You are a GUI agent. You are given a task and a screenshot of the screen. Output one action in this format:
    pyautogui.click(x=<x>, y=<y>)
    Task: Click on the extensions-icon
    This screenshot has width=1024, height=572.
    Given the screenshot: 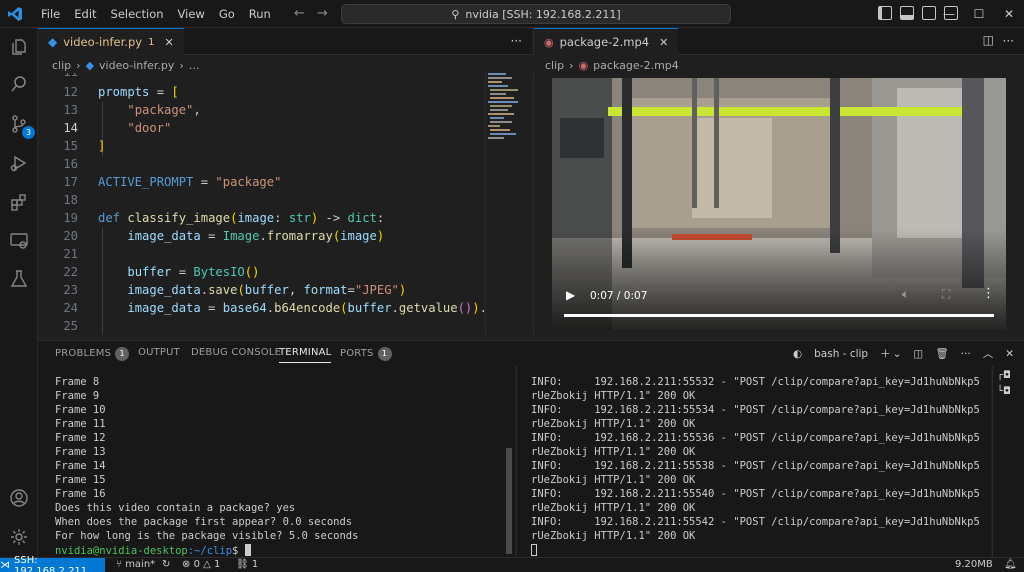 What is the action you would take?
    pyautogui.click(x=19, y=202)
    